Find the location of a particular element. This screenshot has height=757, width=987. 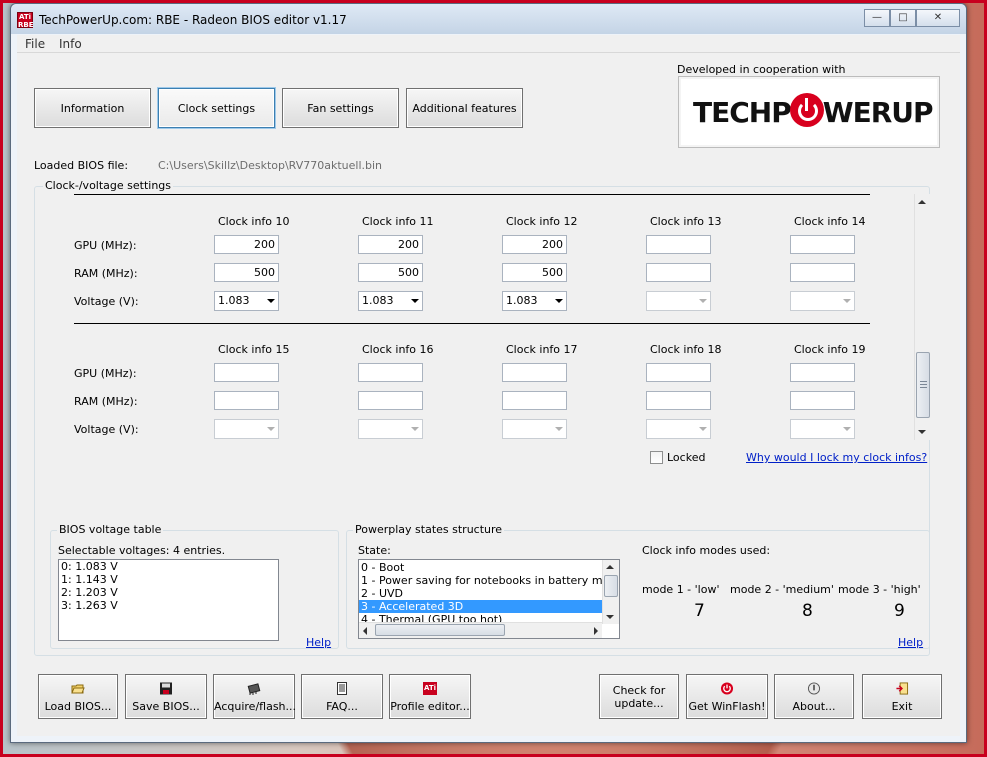

tab-clock-settings: Clock settings is located at coordinates (216, 108).